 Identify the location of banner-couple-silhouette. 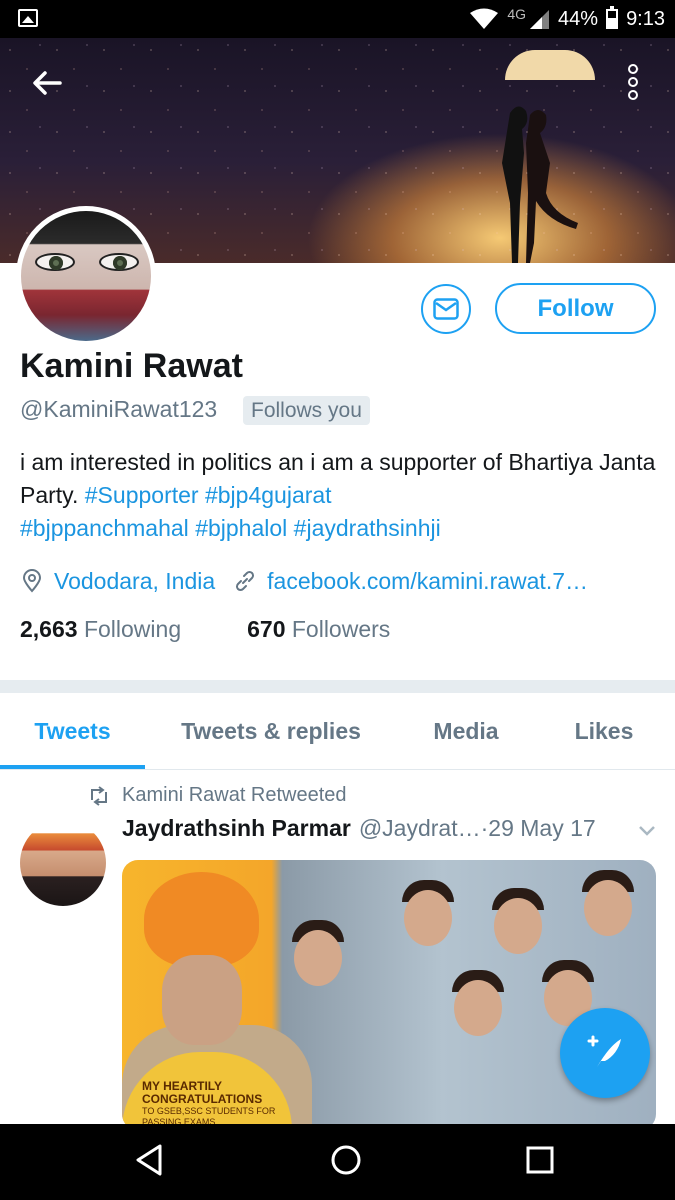
(540, 184).